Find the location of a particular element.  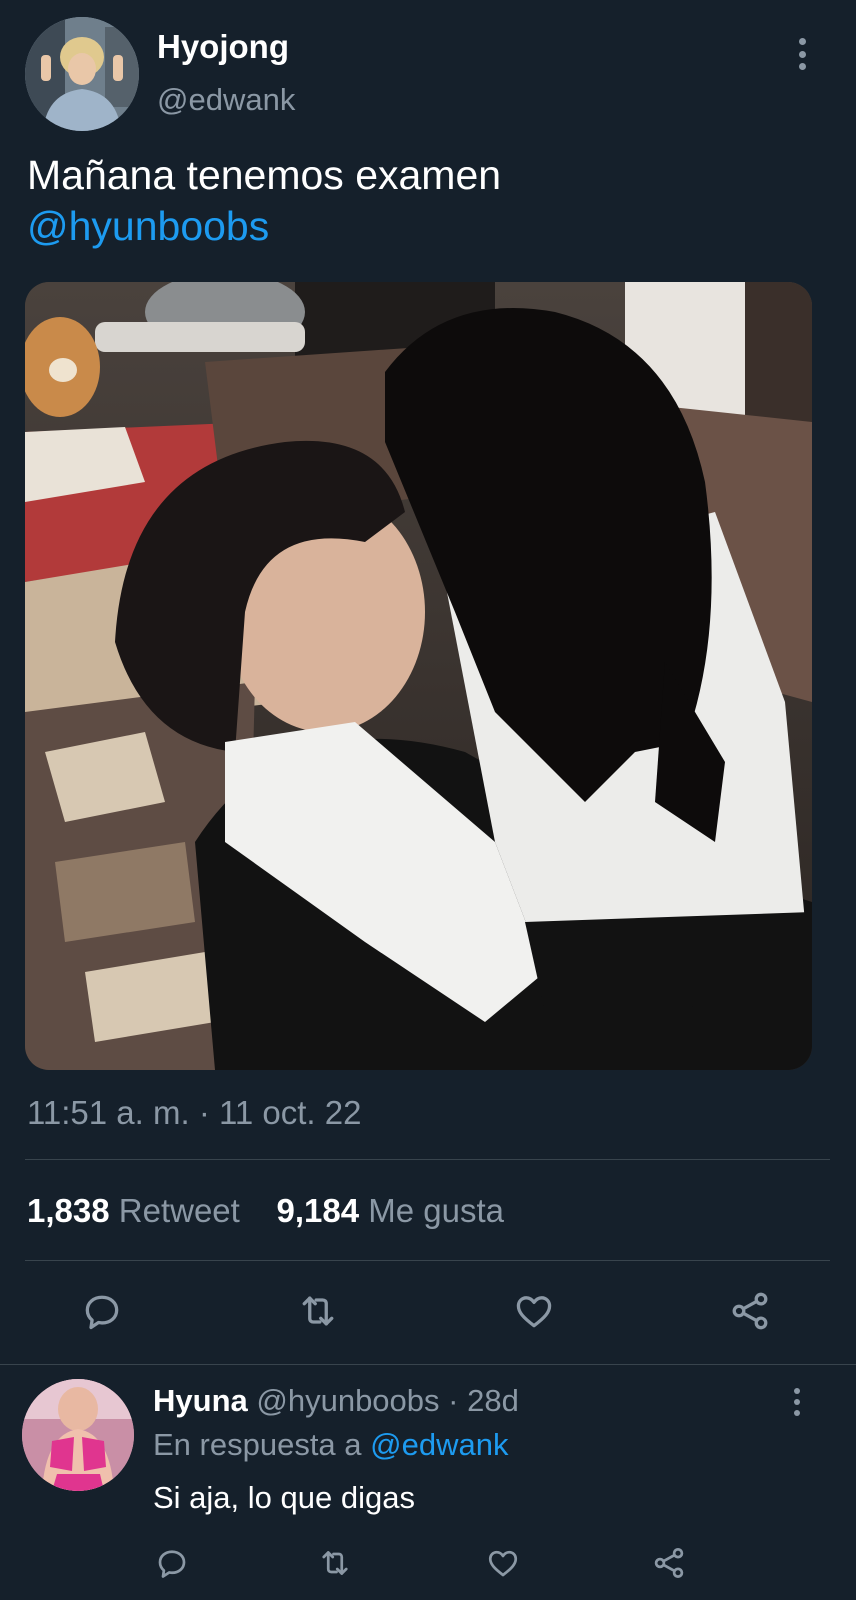

tweet-text: Mañana tenemos examen @hyunboobs is located at coordinates (427, 201).